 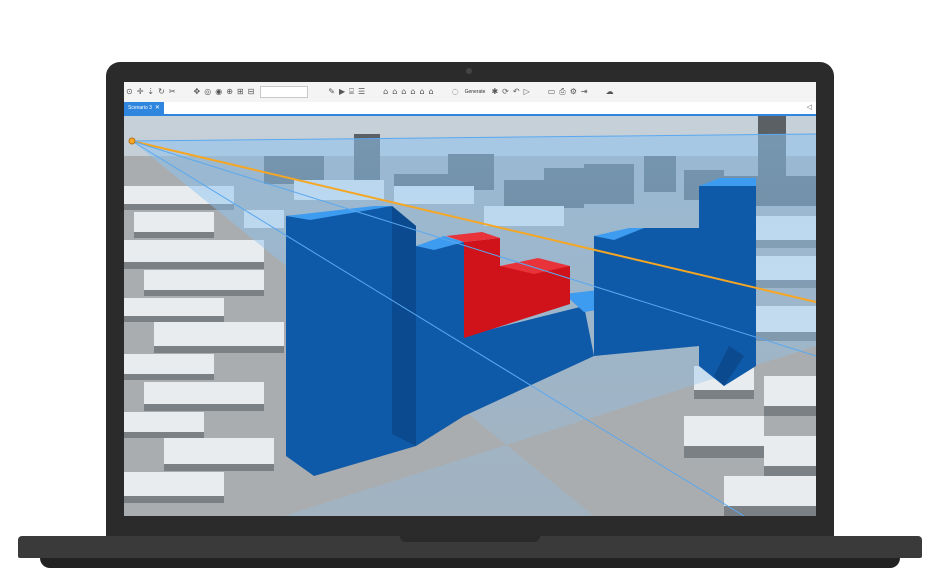 I want to click on search-input, so click(x=284, y=92).